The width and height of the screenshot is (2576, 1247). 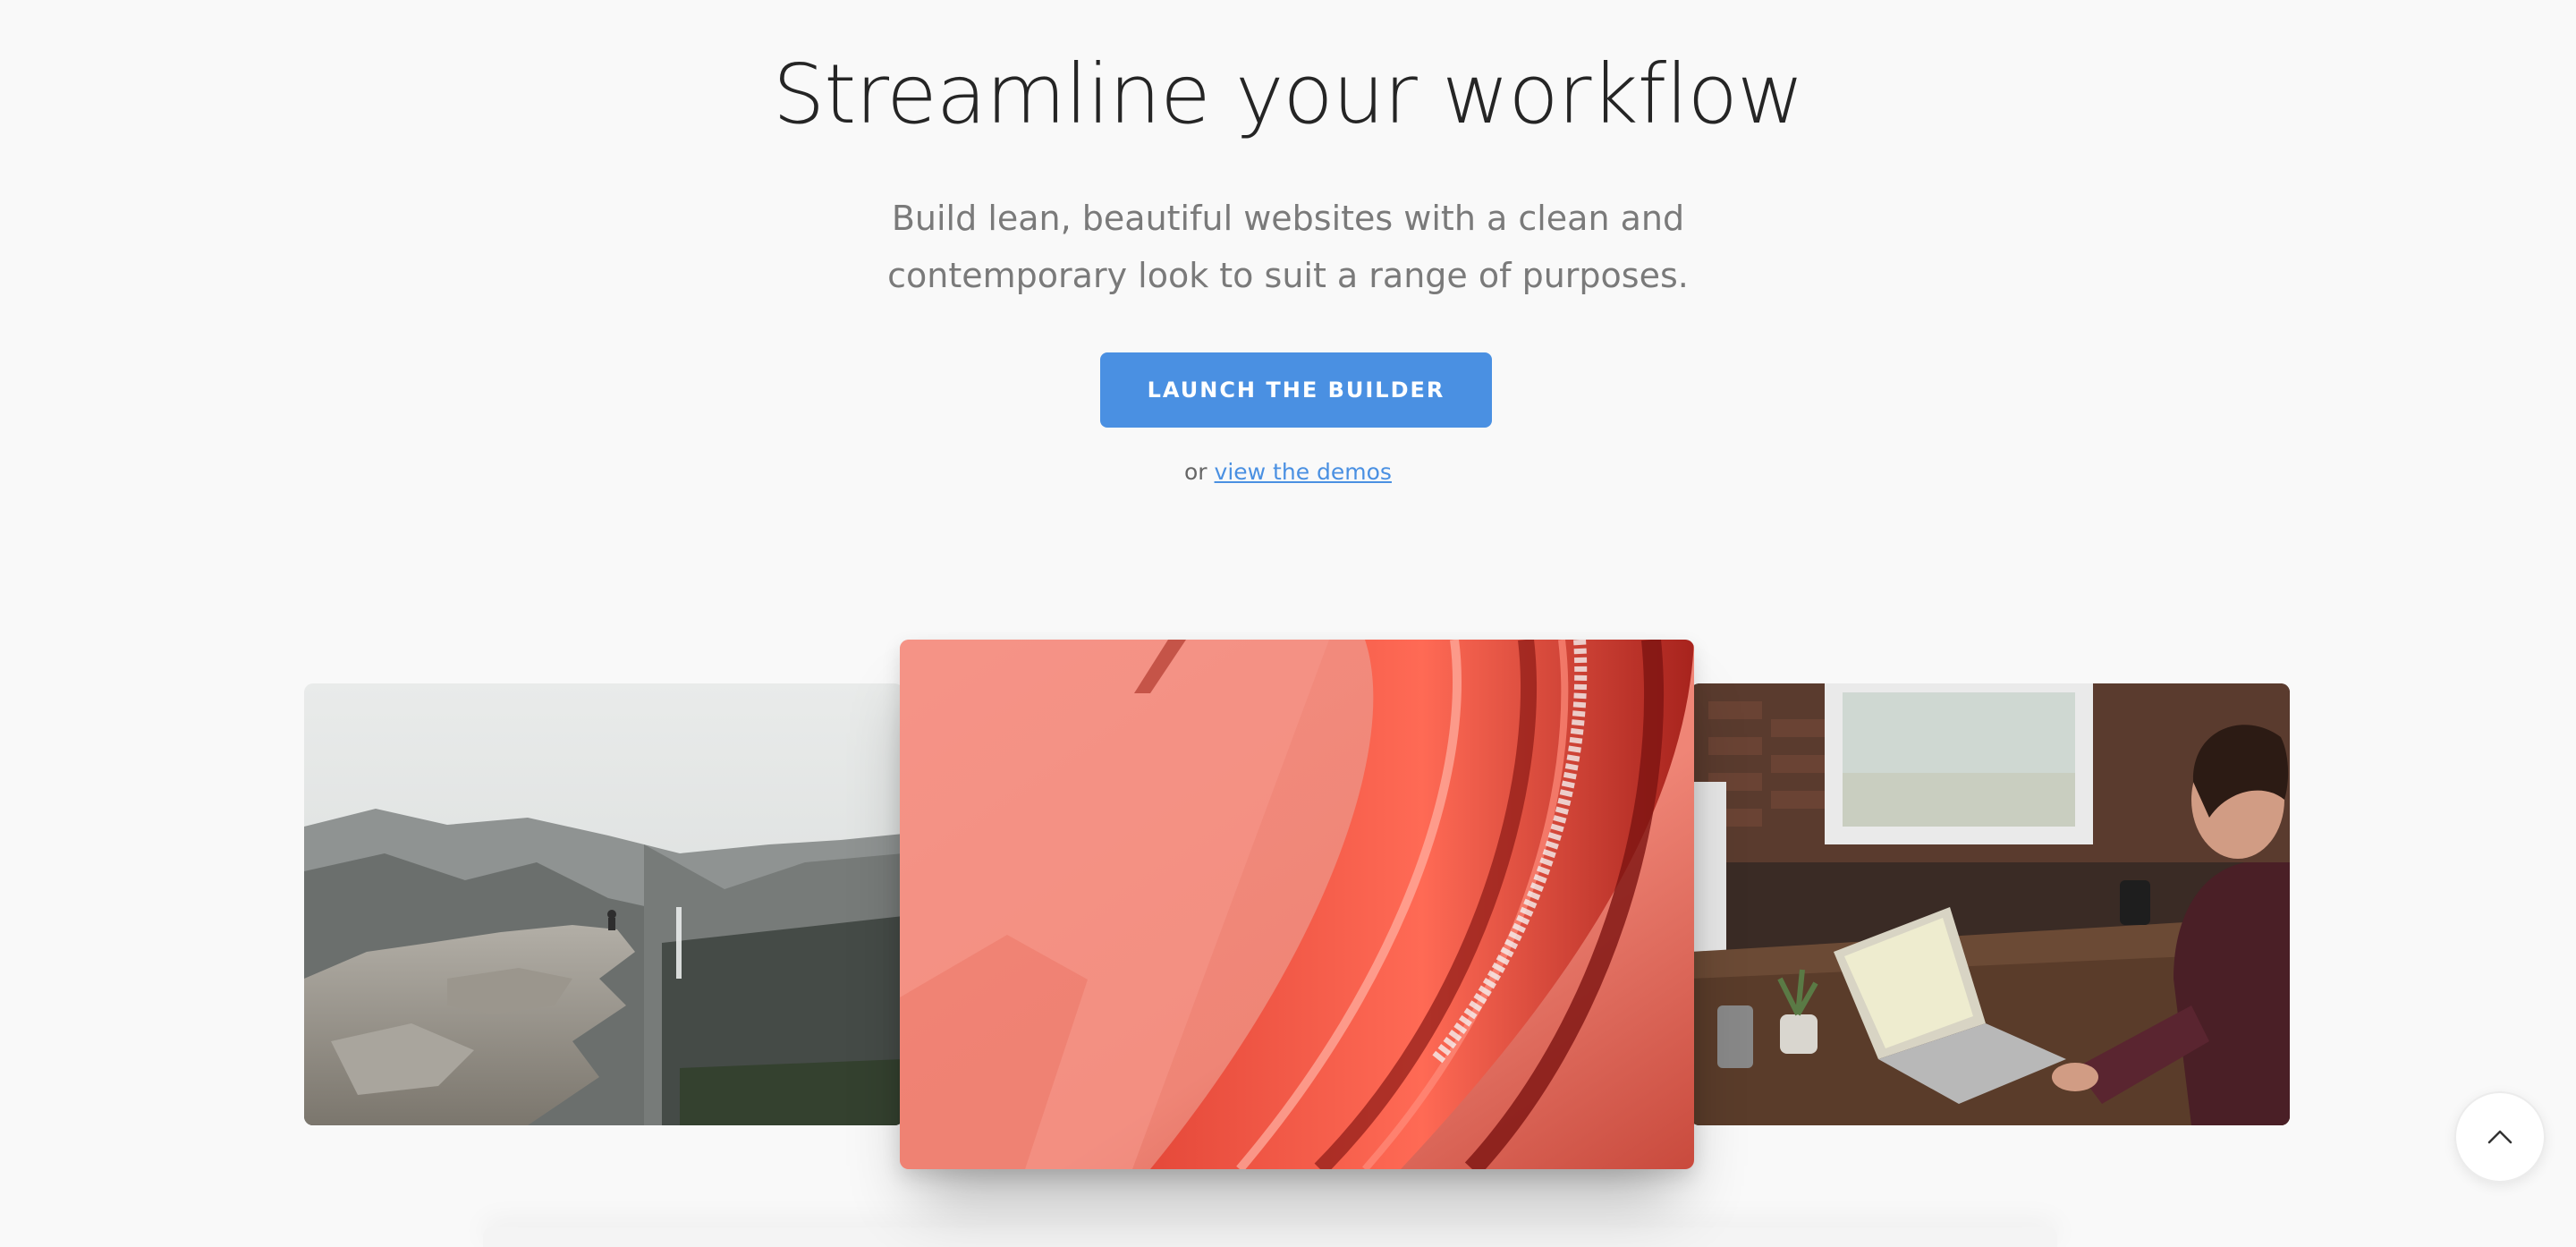 I want to click on launch-builder-button: LAUNCH THE BUILDER, so click(x=1296, y=390).